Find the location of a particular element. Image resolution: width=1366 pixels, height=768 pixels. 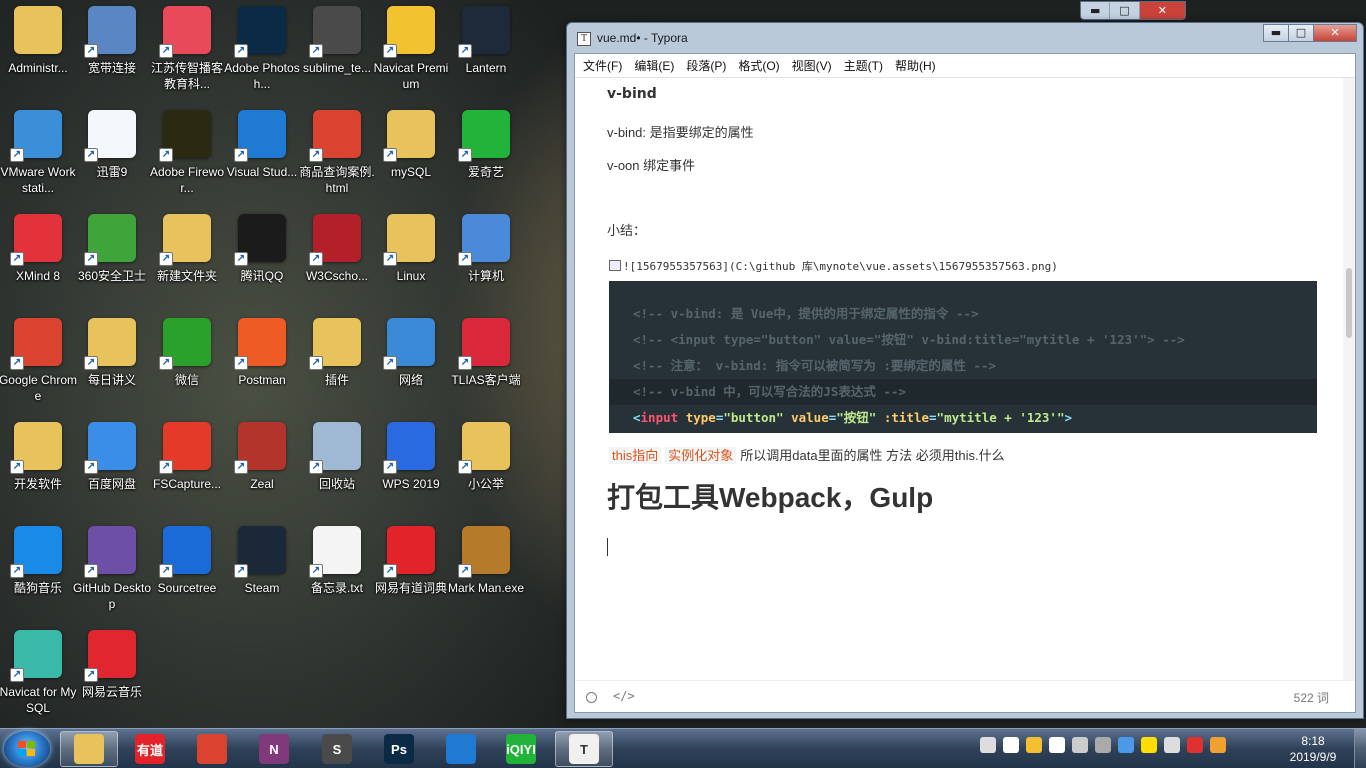

taskbar-vscode is located at coordinates (461, 749).